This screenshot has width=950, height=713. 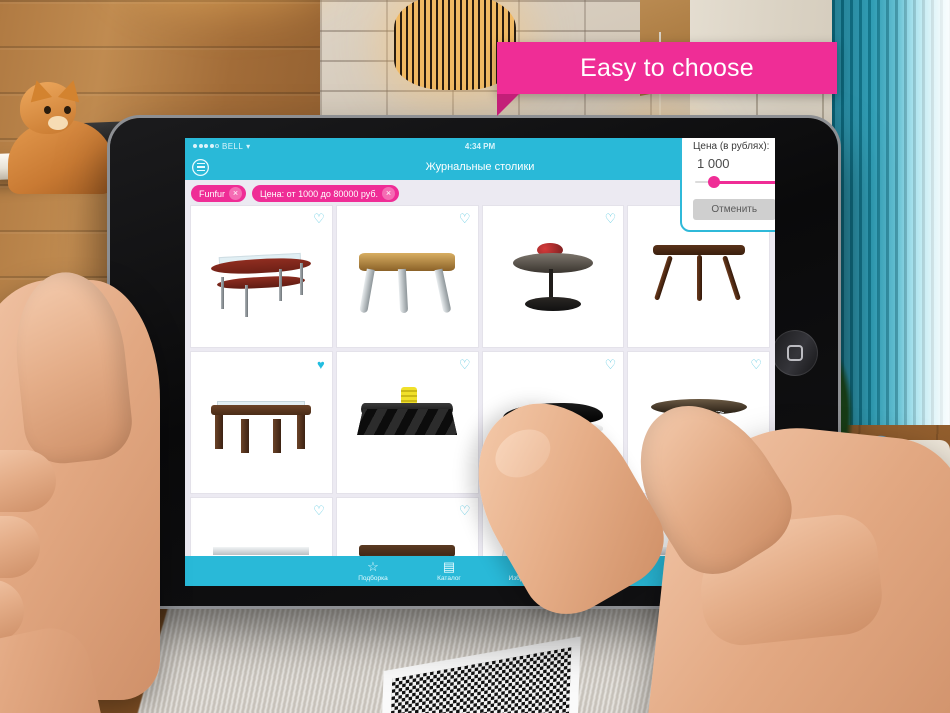 What do you see at coordinates (321, 364) in the screenshot?
I see `favorite-heart-icon: ♥` at bounding box center [321, 364].